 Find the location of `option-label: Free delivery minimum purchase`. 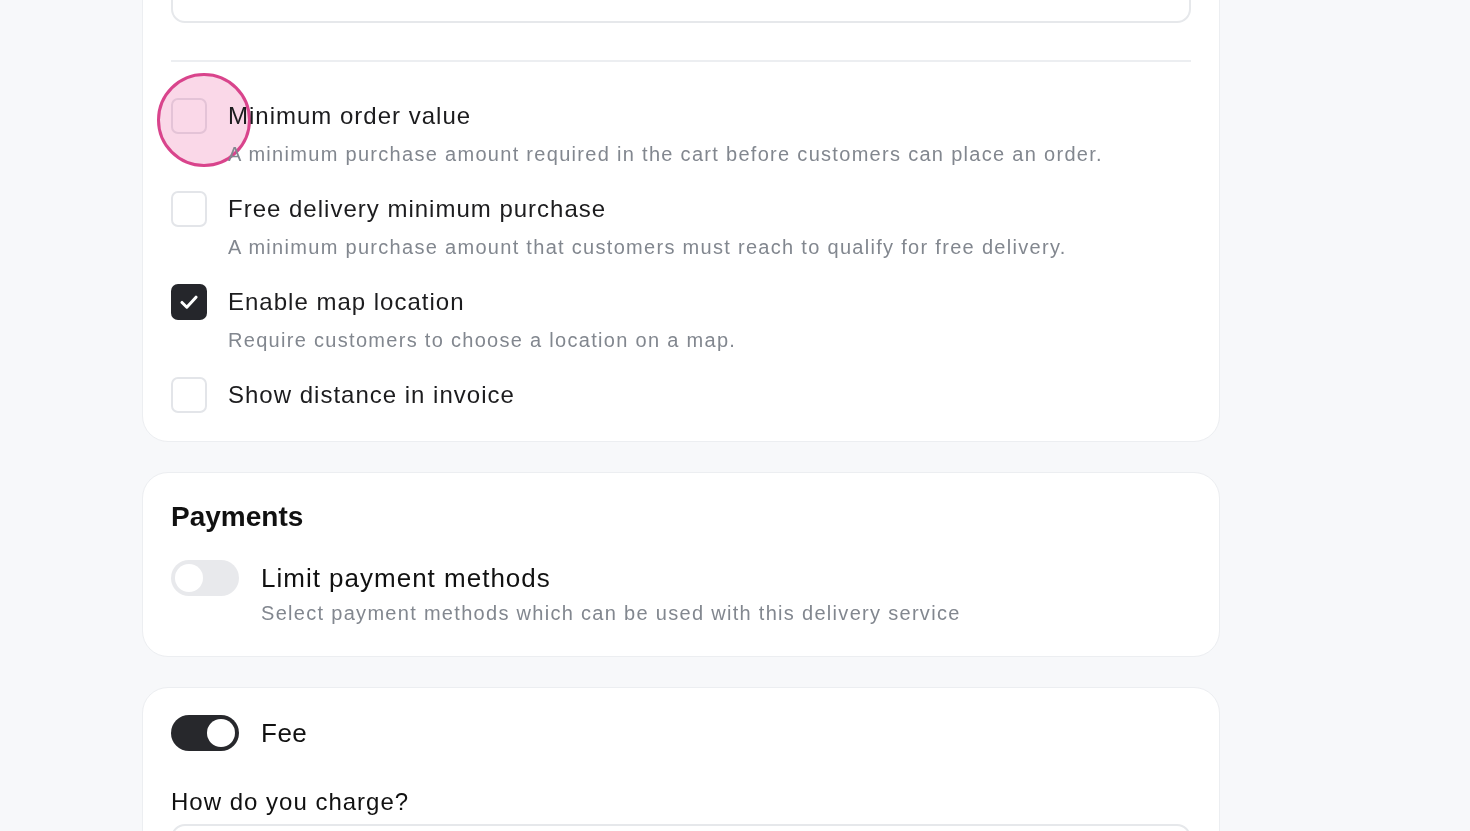

option-label: Free delivery minimum purchase is located at coordinates (418, 209).